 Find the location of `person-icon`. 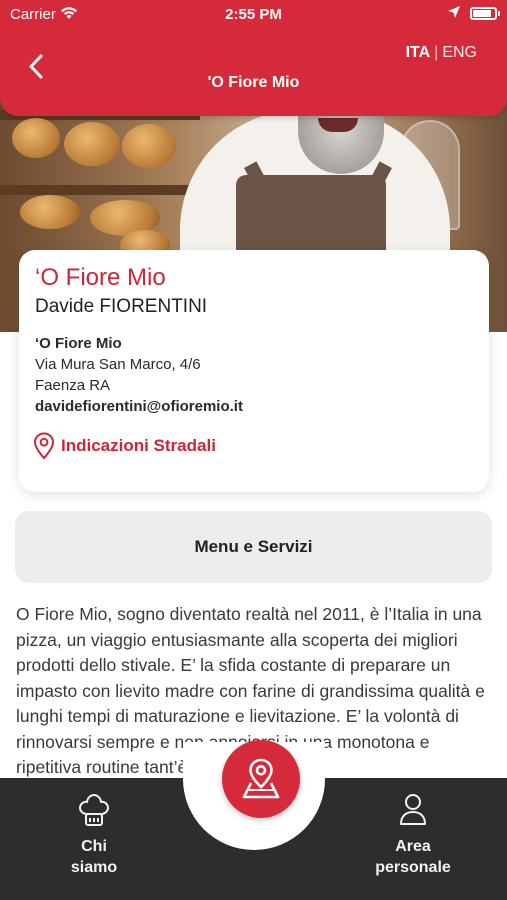

person-icon is located at coordinates (413, 809).